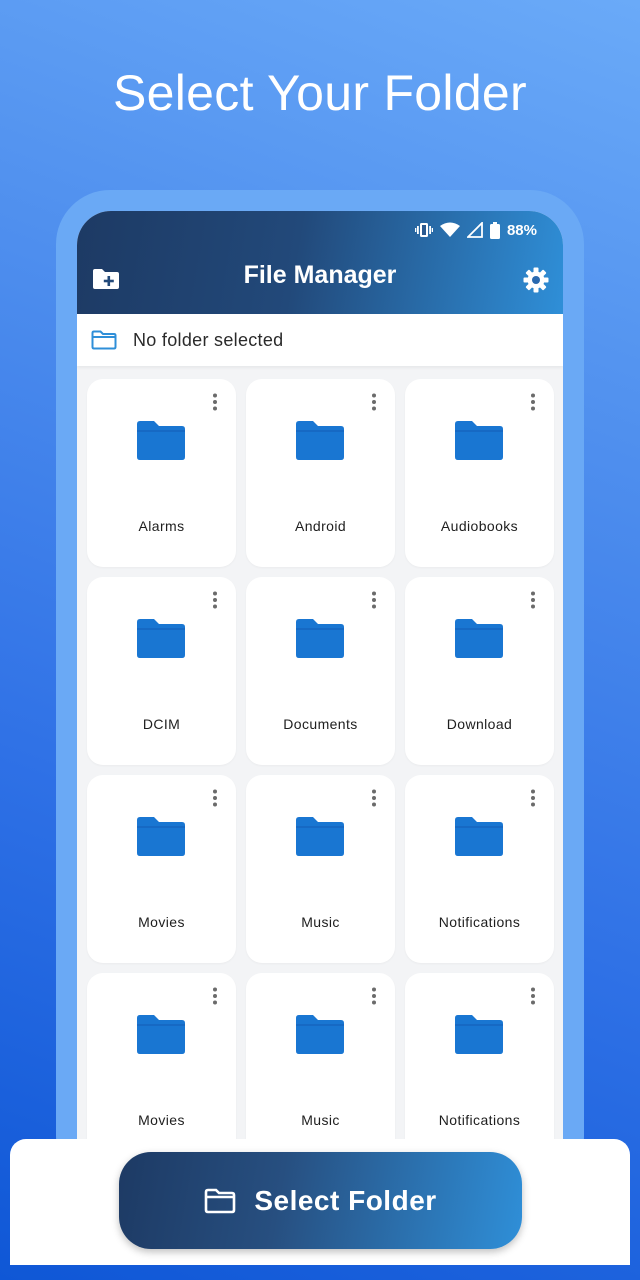  Describe the element at coordinates (449, 229) in the screenshot. I see `wifi-icon` at that location.